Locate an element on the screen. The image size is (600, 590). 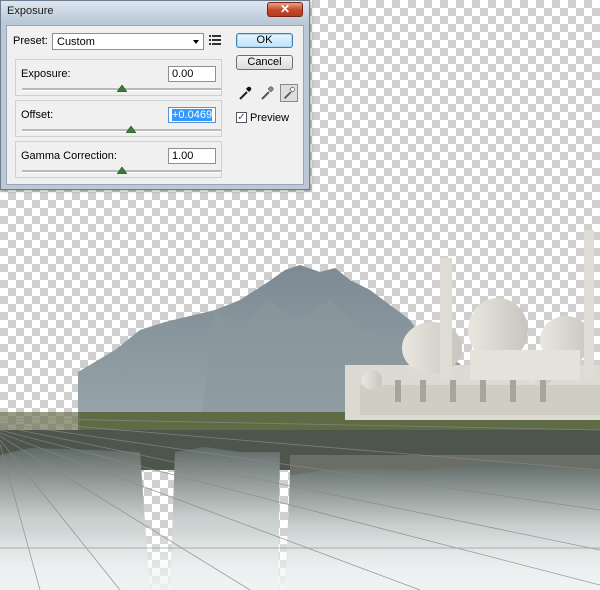
offset-slider-track is located at coordinates (121, 130).